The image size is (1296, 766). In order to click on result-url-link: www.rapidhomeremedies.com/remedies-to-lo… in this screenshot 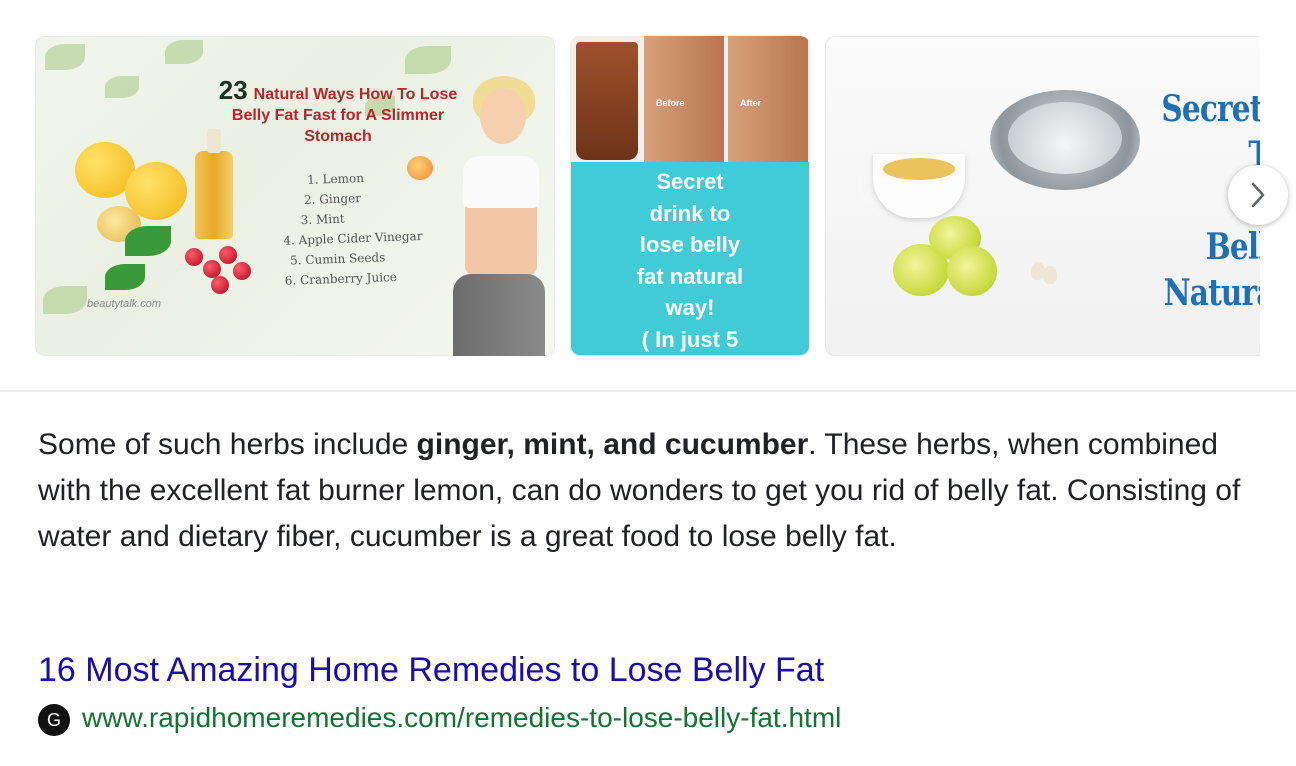, I will do `click(461, 718)`.